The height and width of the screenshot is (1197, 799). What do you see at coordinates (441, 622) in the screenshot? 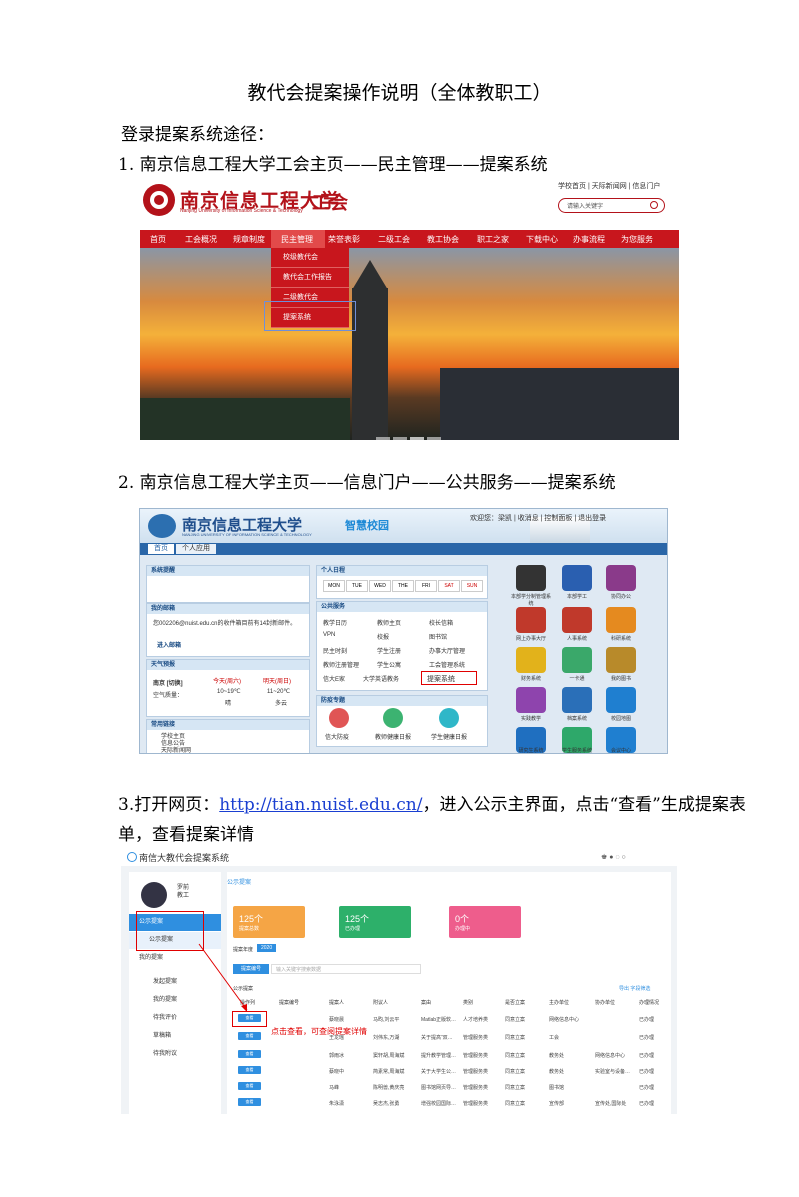
I see `service-item: 校长信箱` at bounding box center [441, 622].